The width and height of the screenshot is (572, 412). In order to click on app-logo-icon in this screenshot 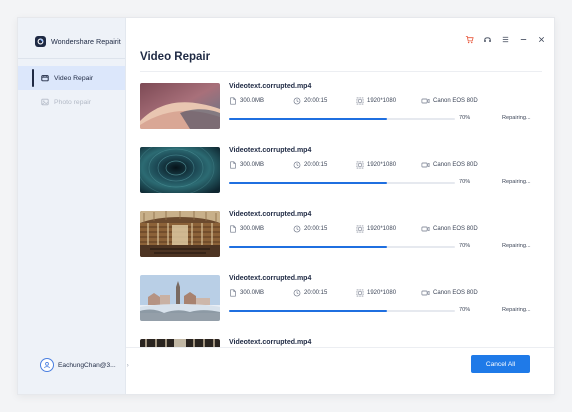, I will do `click(40, 41)`.